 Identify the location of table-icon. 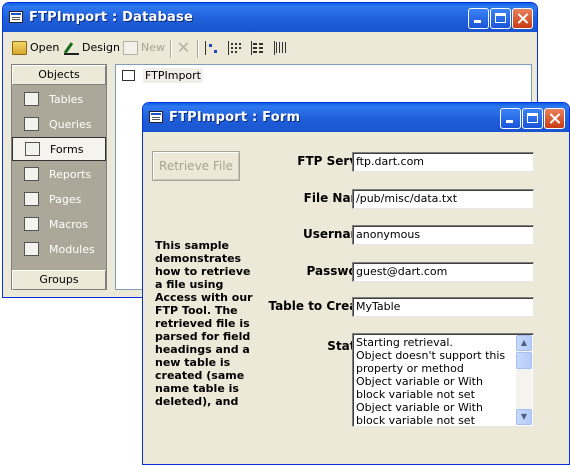
(31, 99).